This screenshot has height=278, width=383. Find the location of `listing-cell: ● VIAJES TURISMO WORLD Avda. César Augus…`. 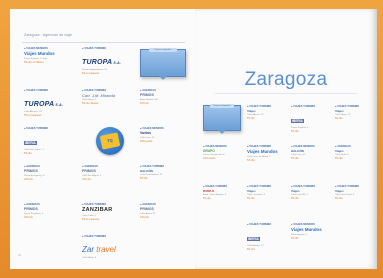

listing-cell: ● VIAJES TURISMO WORLD Avda. César Augus… is located at coordinates (223, 202).